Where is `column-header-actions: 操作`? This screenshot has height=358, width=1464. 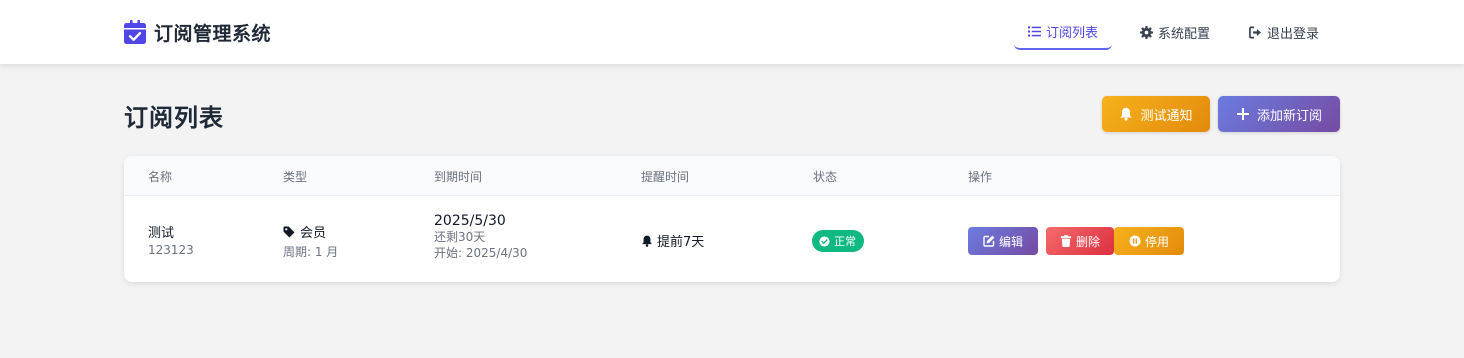 column-header-actions: 操作 is located at coordinates (980, 177).